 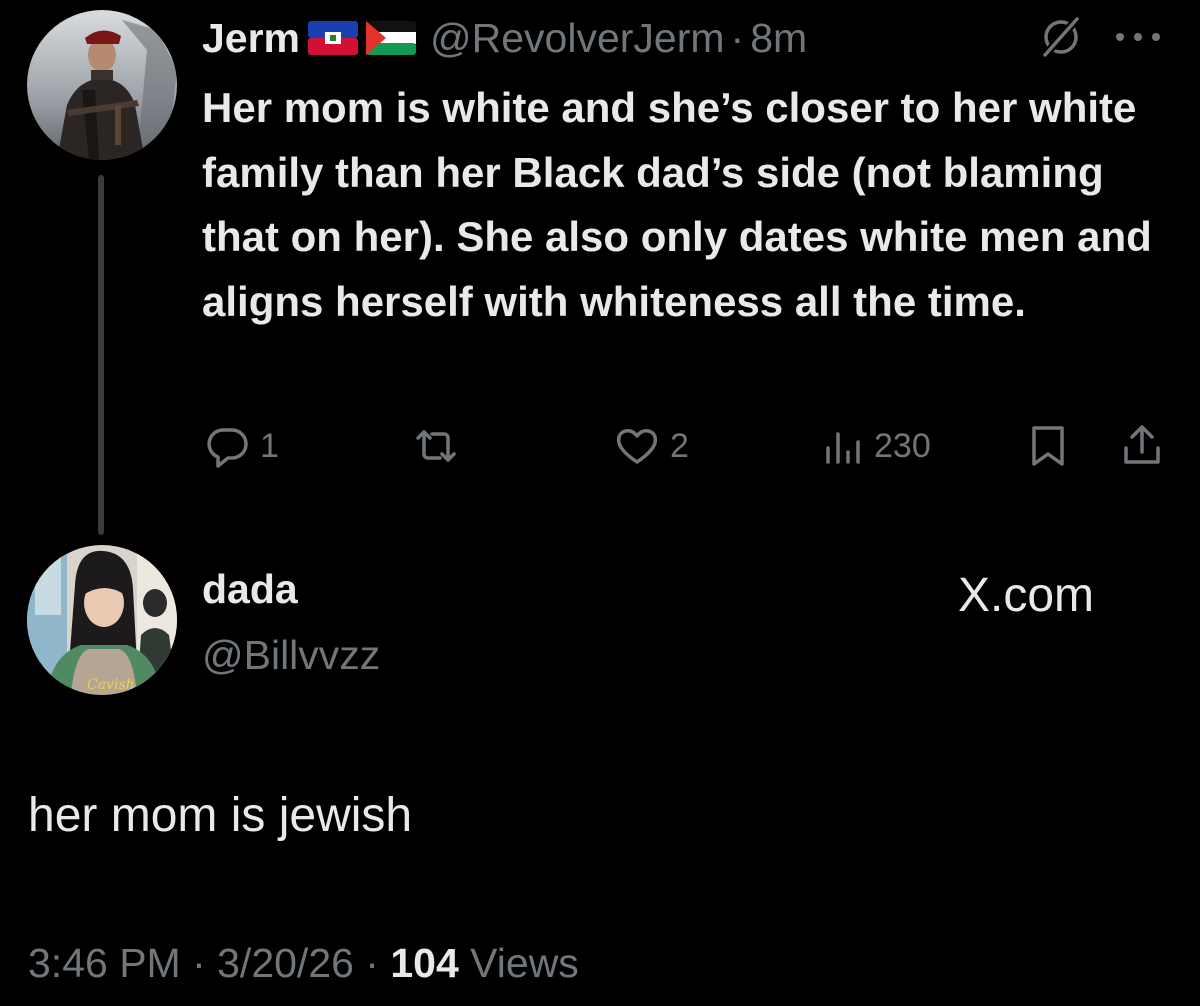 I want to click on like-button: 2, so click(x=650, y=446).